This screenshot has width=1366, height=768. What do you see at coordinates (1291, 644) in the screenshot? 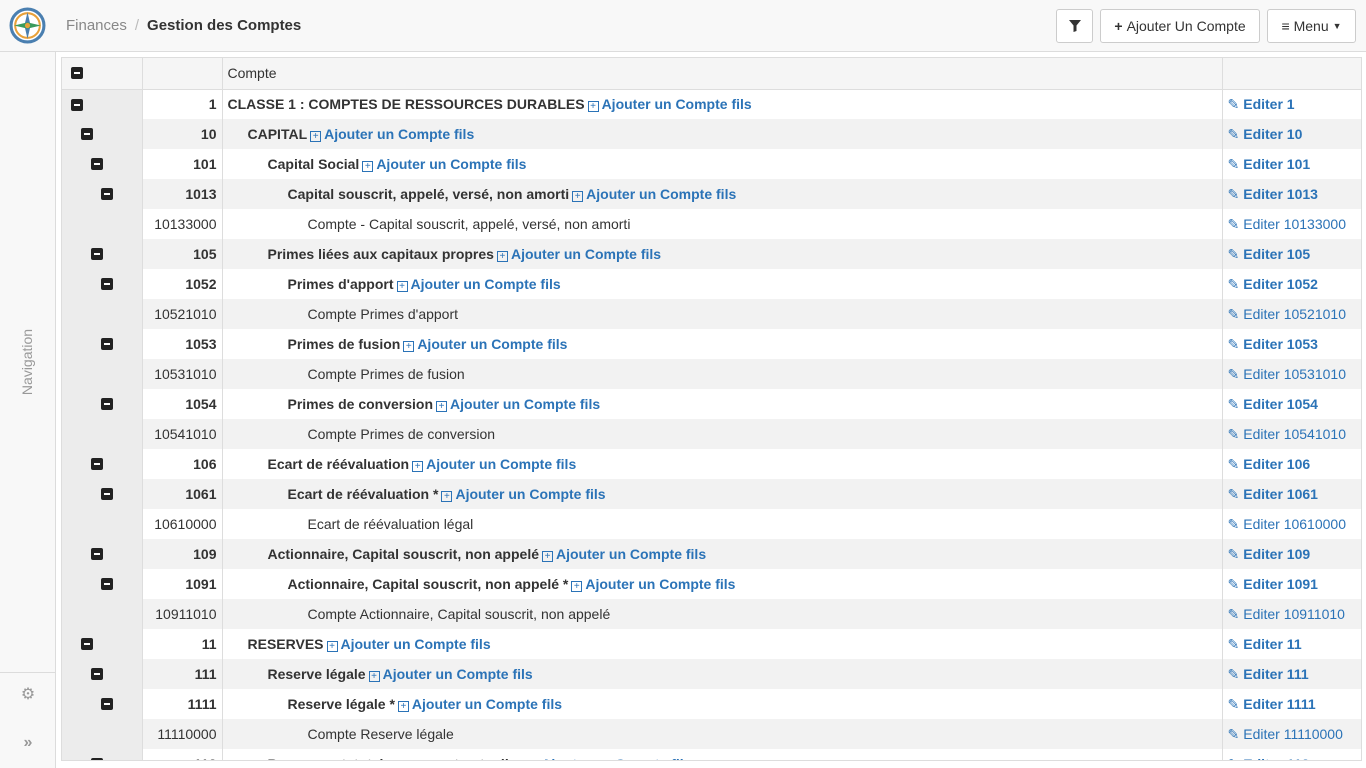
I see `edit-account-link: ✎ Editer 11` at bounding box center [1291, 644].